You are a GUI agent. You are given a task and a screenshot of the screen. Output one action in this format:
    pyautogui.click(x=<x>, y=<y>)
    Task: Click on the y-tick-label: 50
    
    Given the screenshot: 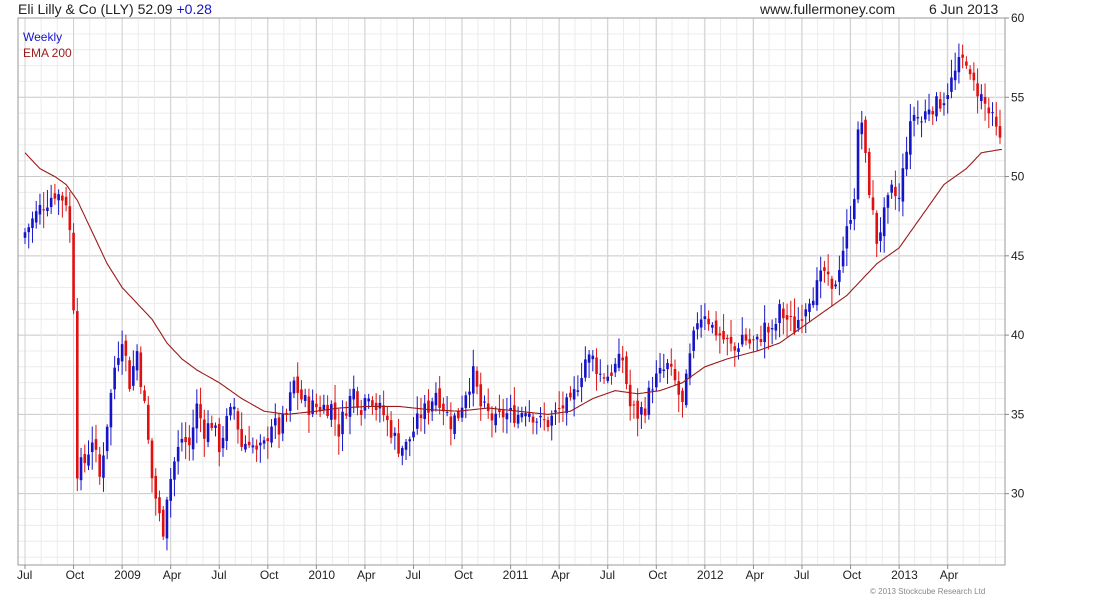 What is the action you would take?
    pyautogui.click(x=1018, y=177)
    